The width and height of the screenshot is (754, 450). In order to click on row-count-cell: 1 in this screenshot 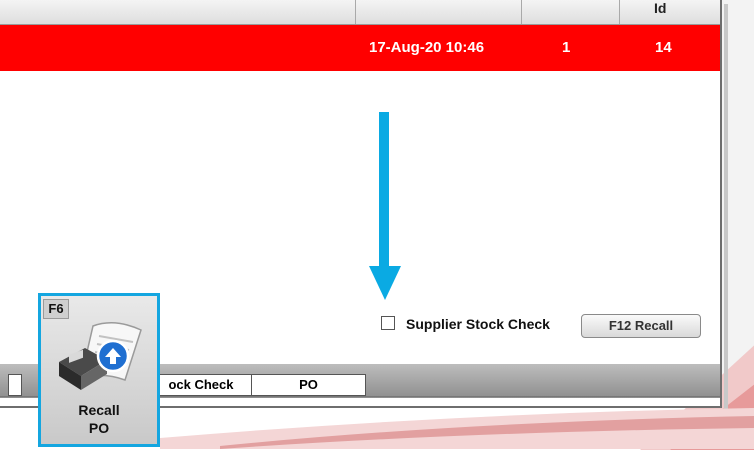, I will do `click(566, 47)`.